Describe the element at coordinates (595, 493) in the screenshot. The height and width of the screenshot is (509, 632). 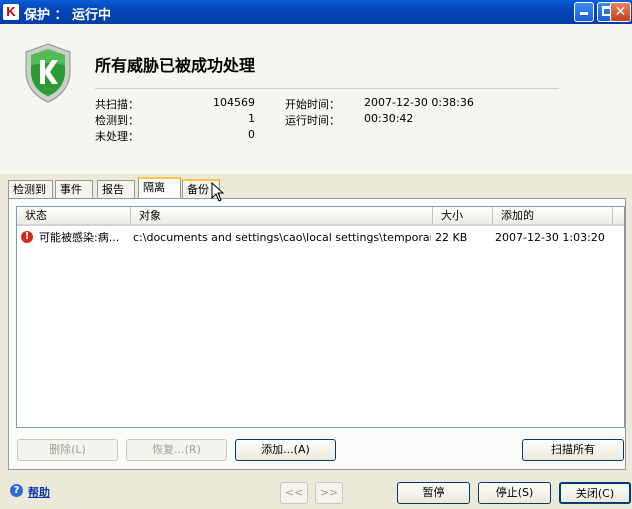
I see `close-button: 关闭(C)` at that location.